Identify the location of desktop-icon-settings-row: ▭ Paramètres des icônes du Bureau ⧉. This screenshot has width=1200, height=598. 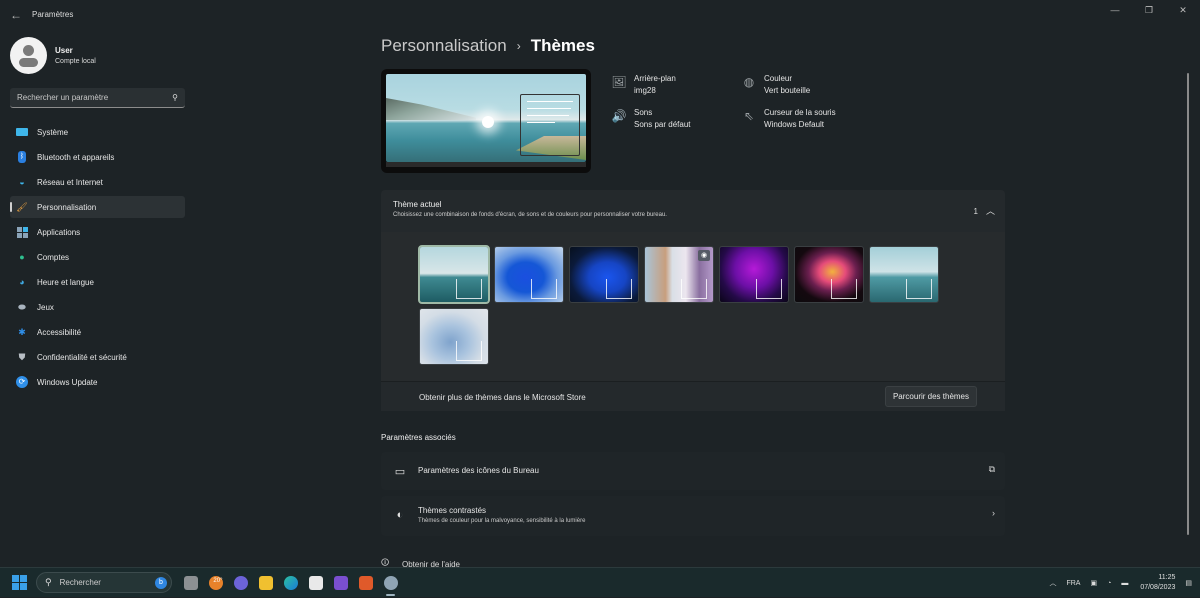
(693, 471).